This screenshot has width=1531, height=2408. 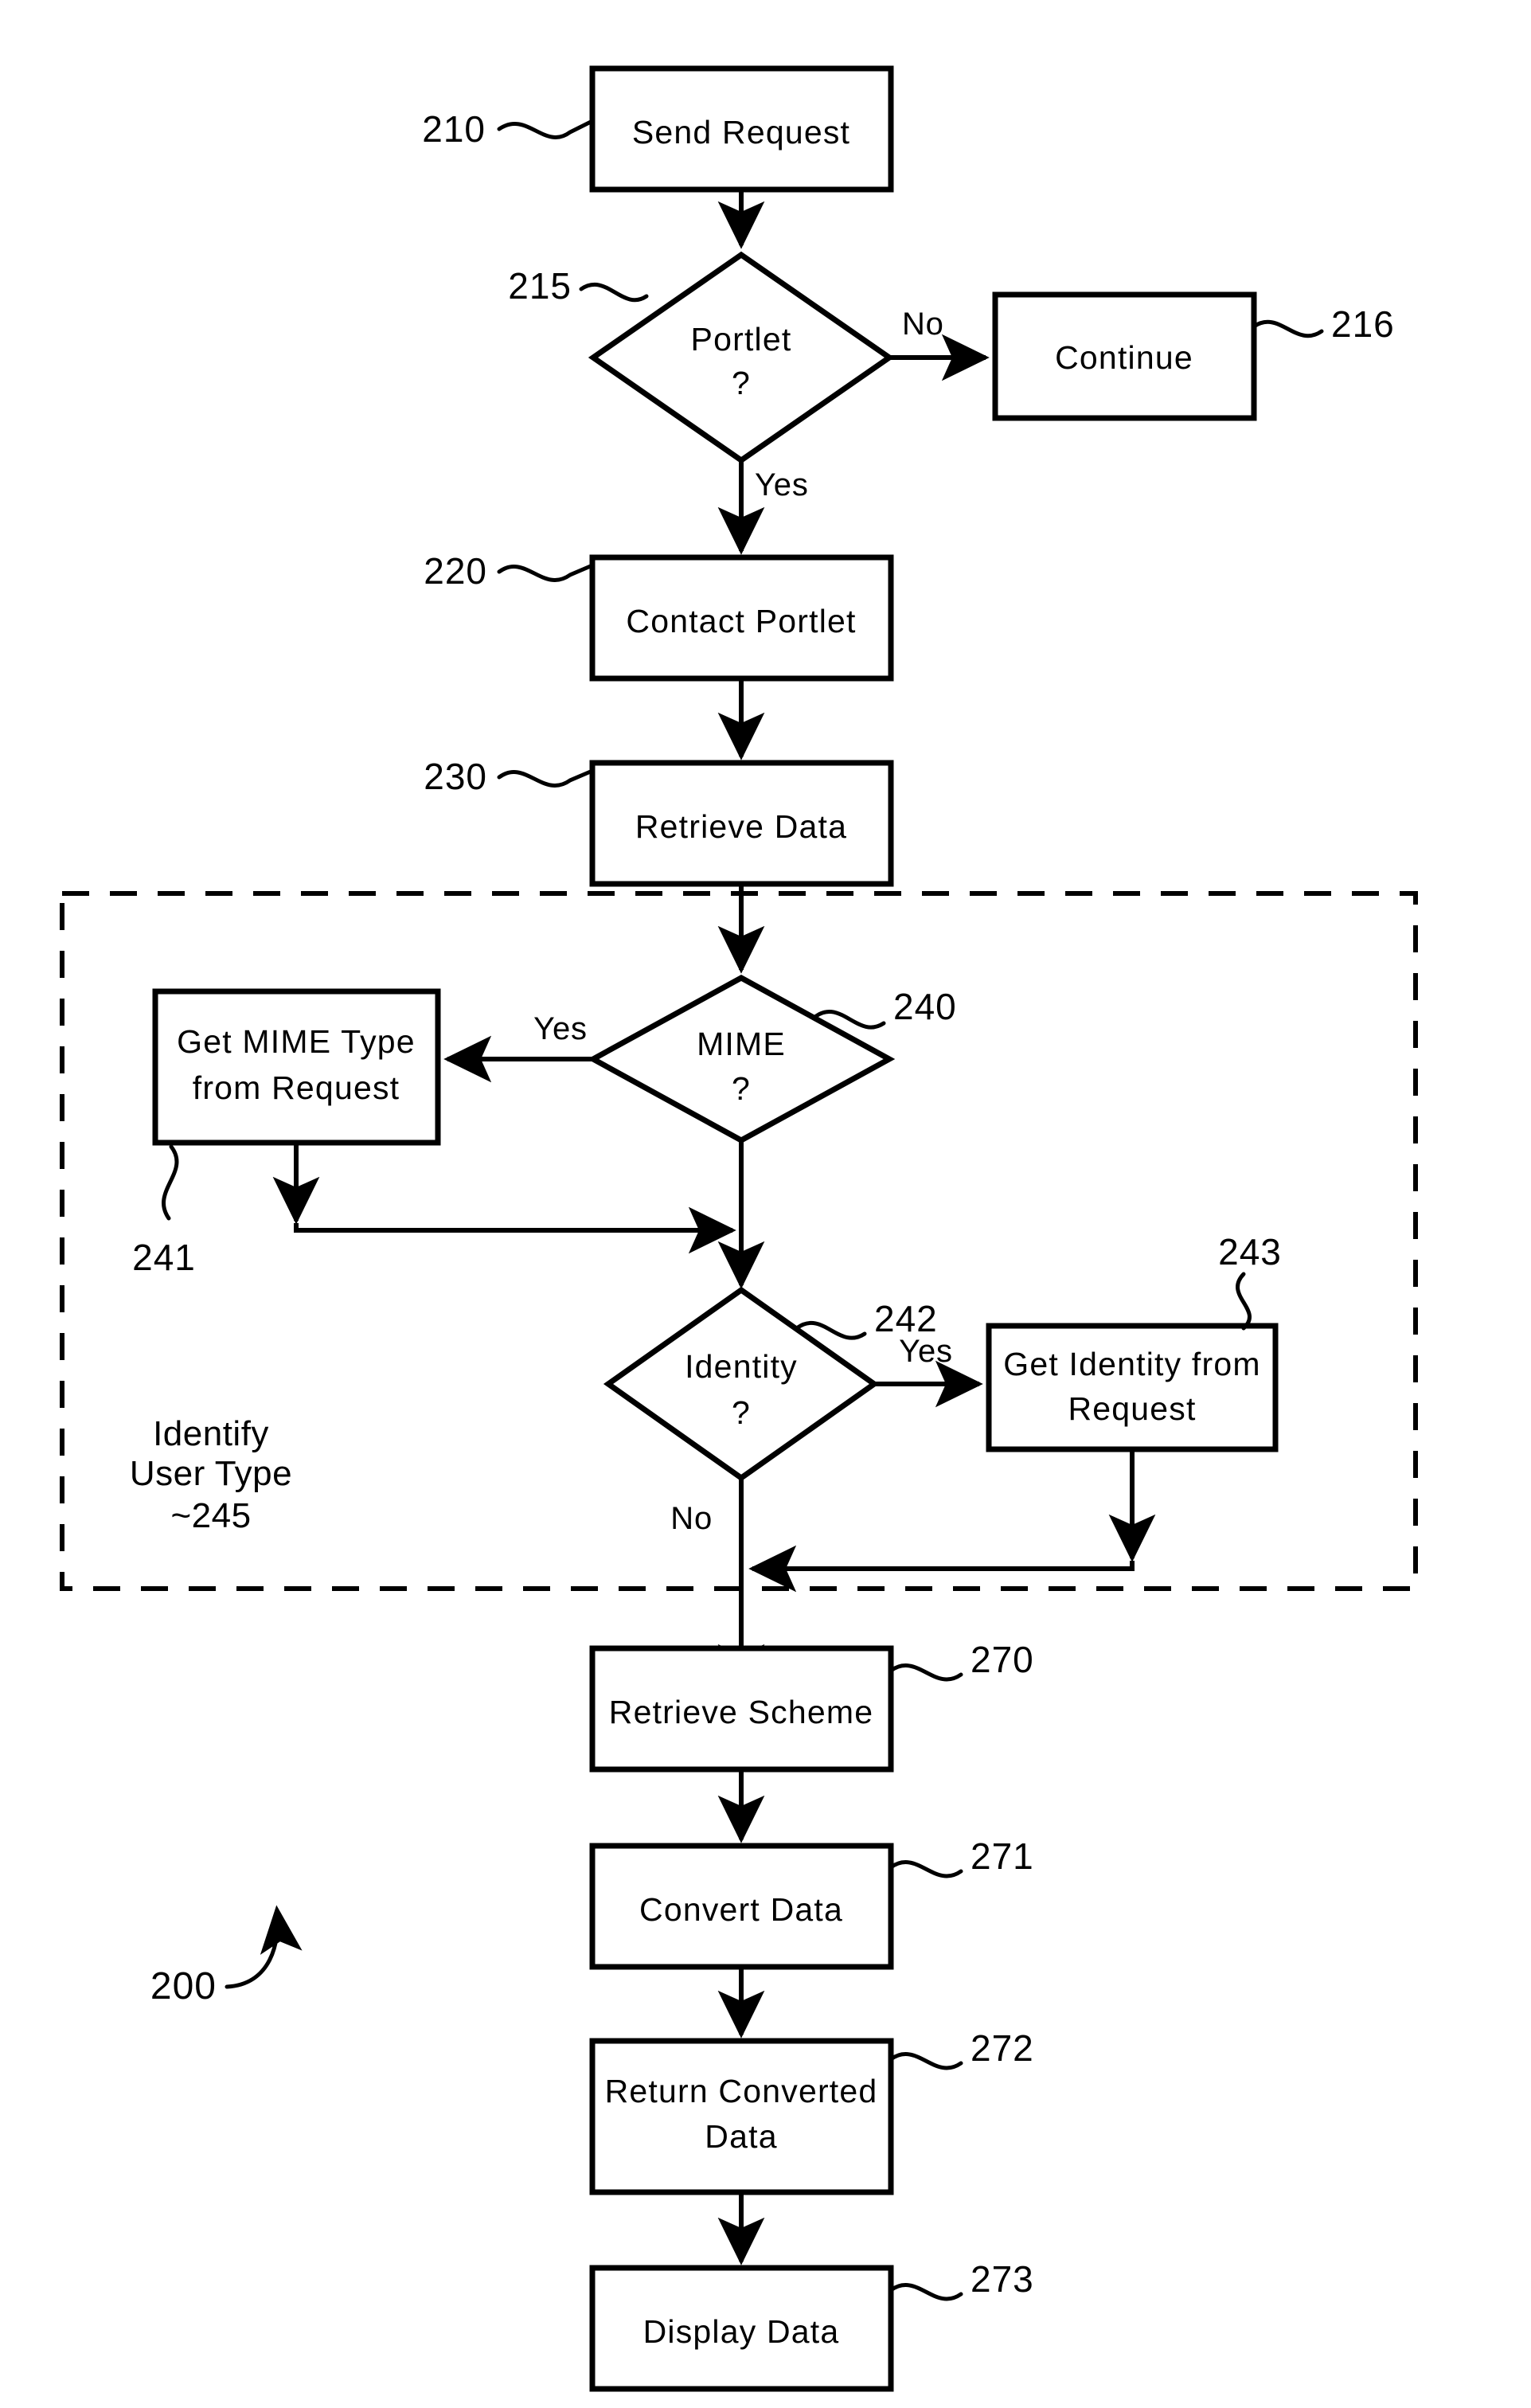 What do you see at coordinates (741, 826) in the screenshot?
I see `node-retrieve-data-label: Retrieve Data` at bounding box center [741, 826].